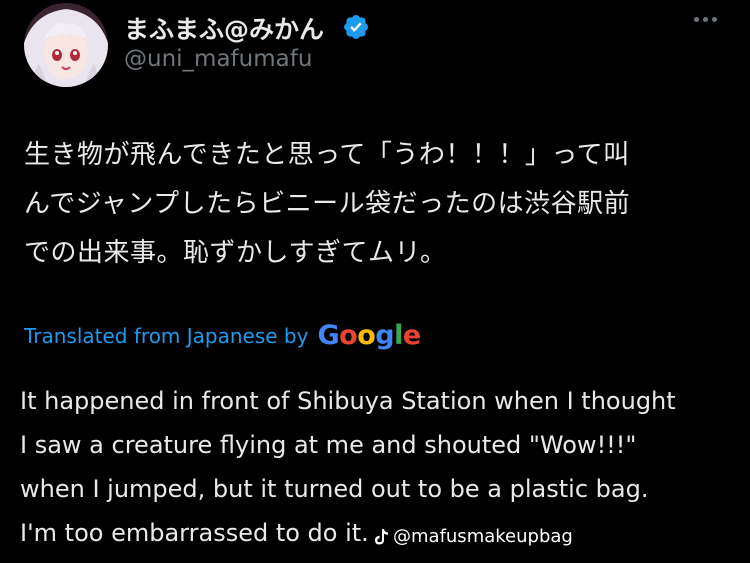  What do you see at coordinates (328, 335) in the screenshot?
I see `google-logo-letter: G` at bounding box center [328, 335].